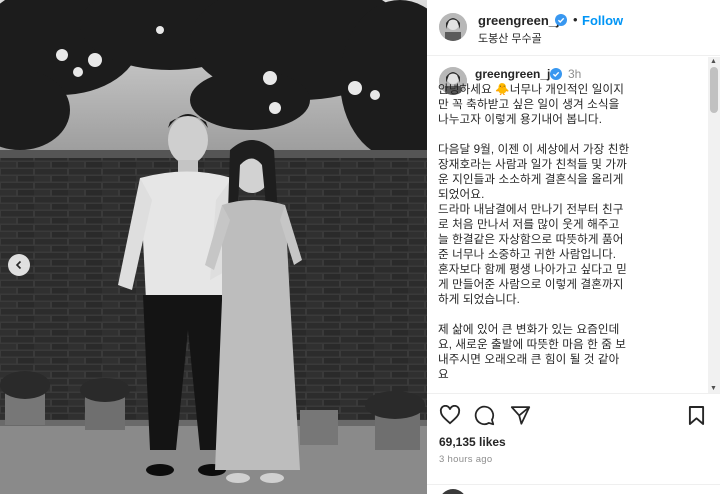  What do you see at coordinates (529, 224) in the screenshot?
I see `caption-line: 로 처음 만나서 저를 많이 웃게 해주고` at bounding box center [529, 224].